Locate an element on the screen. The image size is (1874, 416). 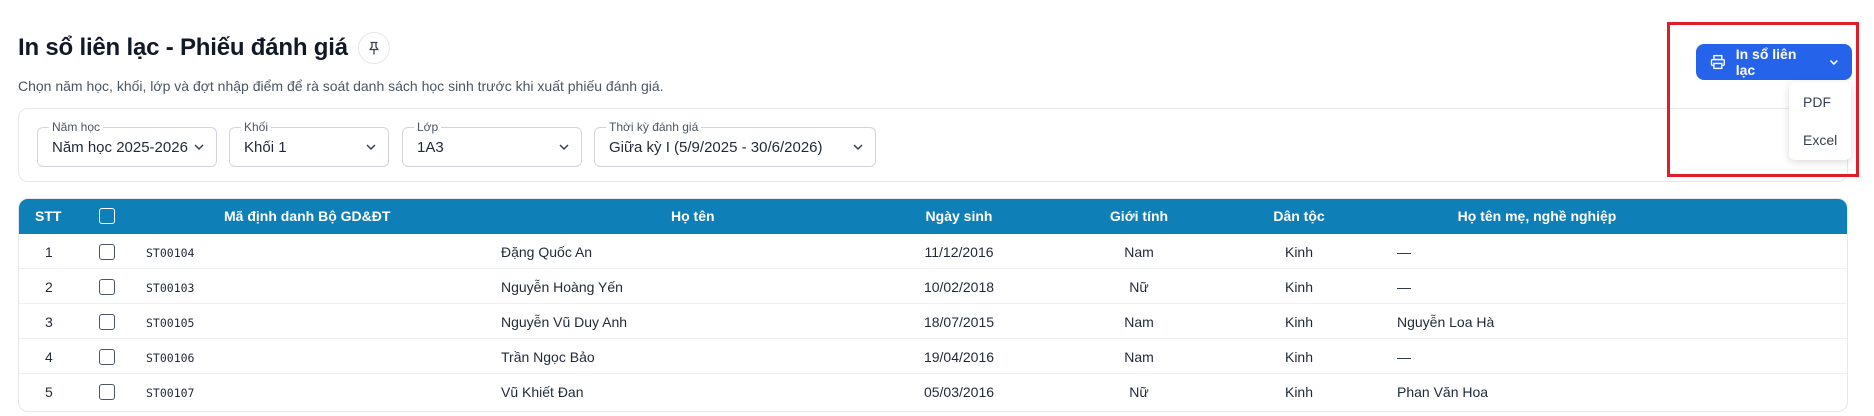
cell-name: Nguyễn Vũ Duy Anh is located at coordinates (564, 322).